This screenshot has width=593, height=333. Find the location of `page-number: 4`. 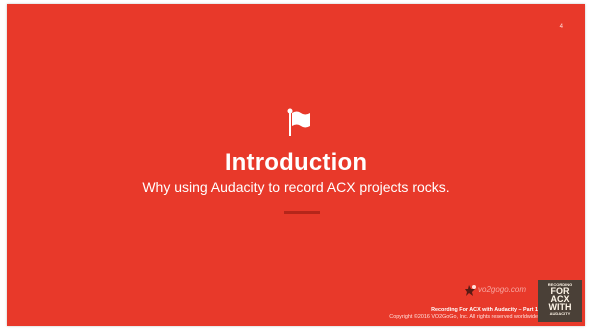

page-number: 4 is located at coordinates (561, 27).